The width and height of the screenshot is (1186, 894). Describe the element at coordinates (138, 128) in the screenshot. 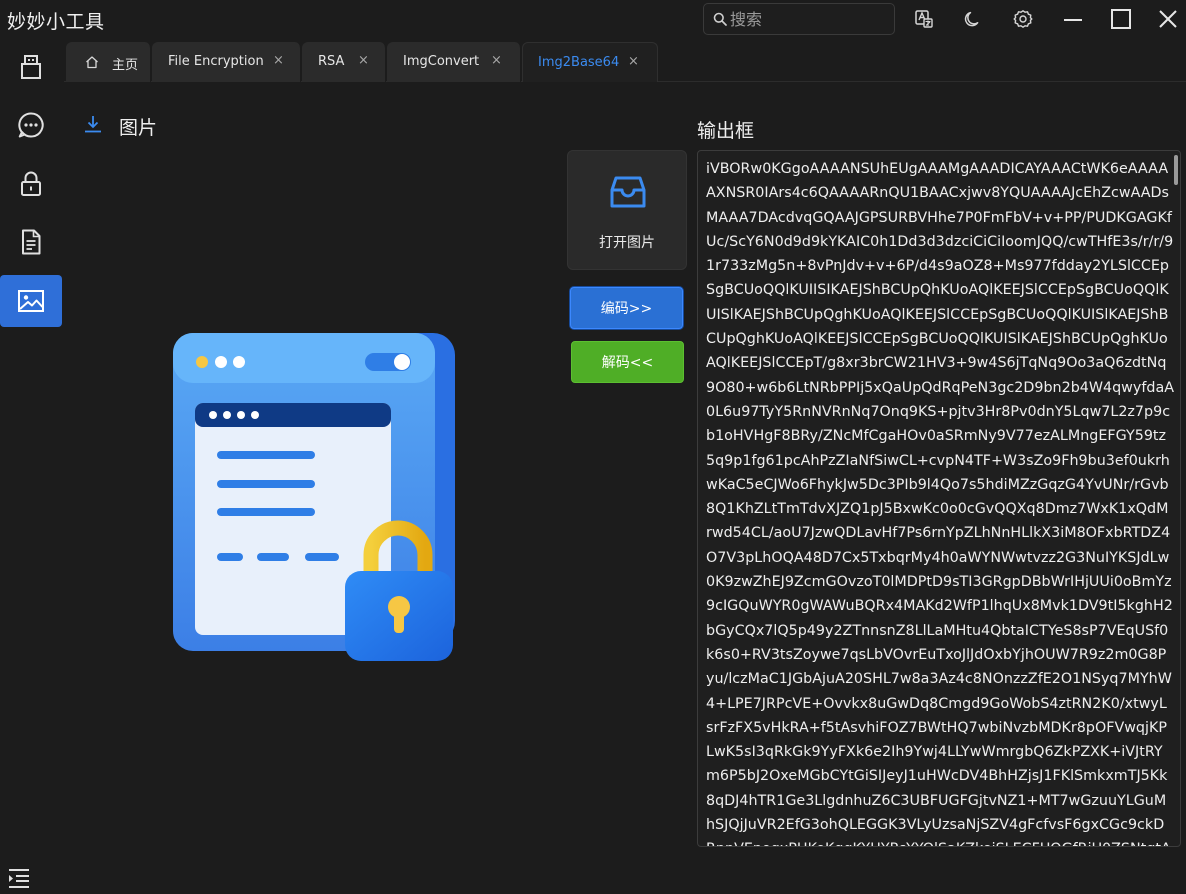

I see `image-section-title: 图片` at that location.